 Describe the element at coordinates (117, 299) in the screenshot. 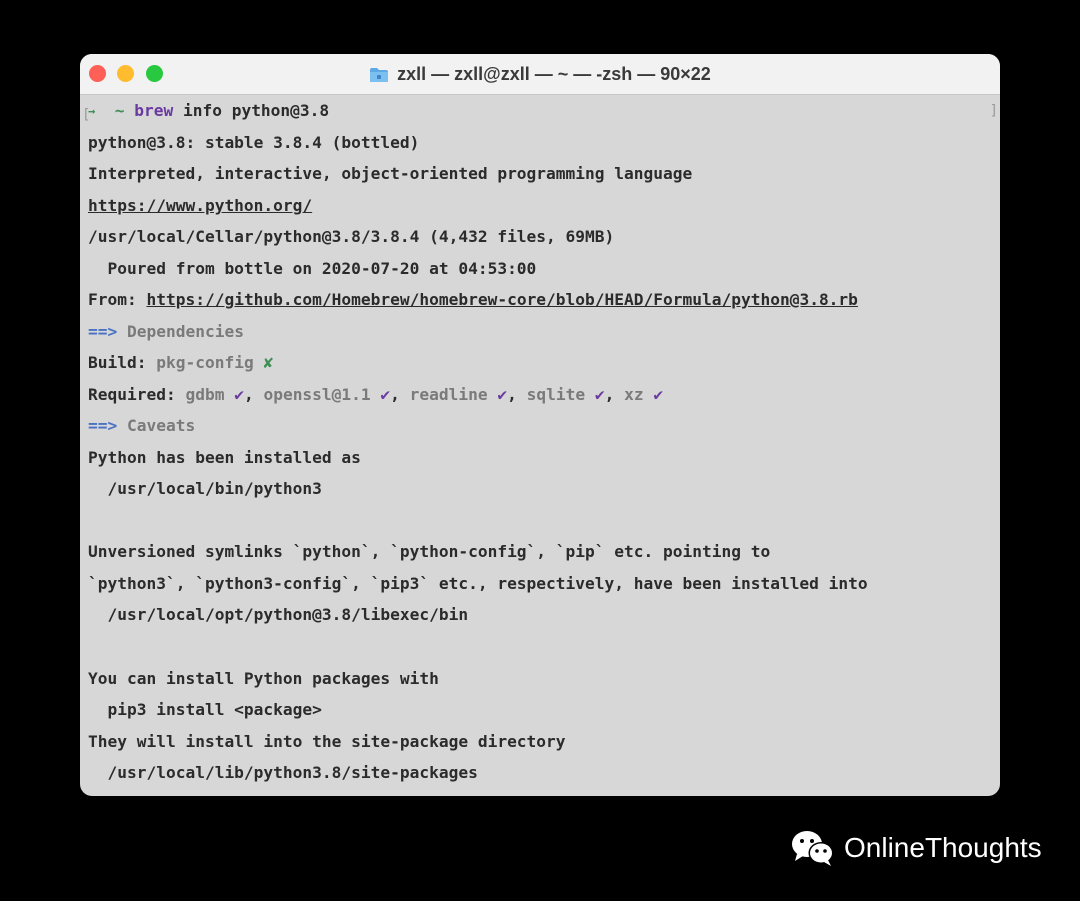

I see `from-label: From:` at that location.